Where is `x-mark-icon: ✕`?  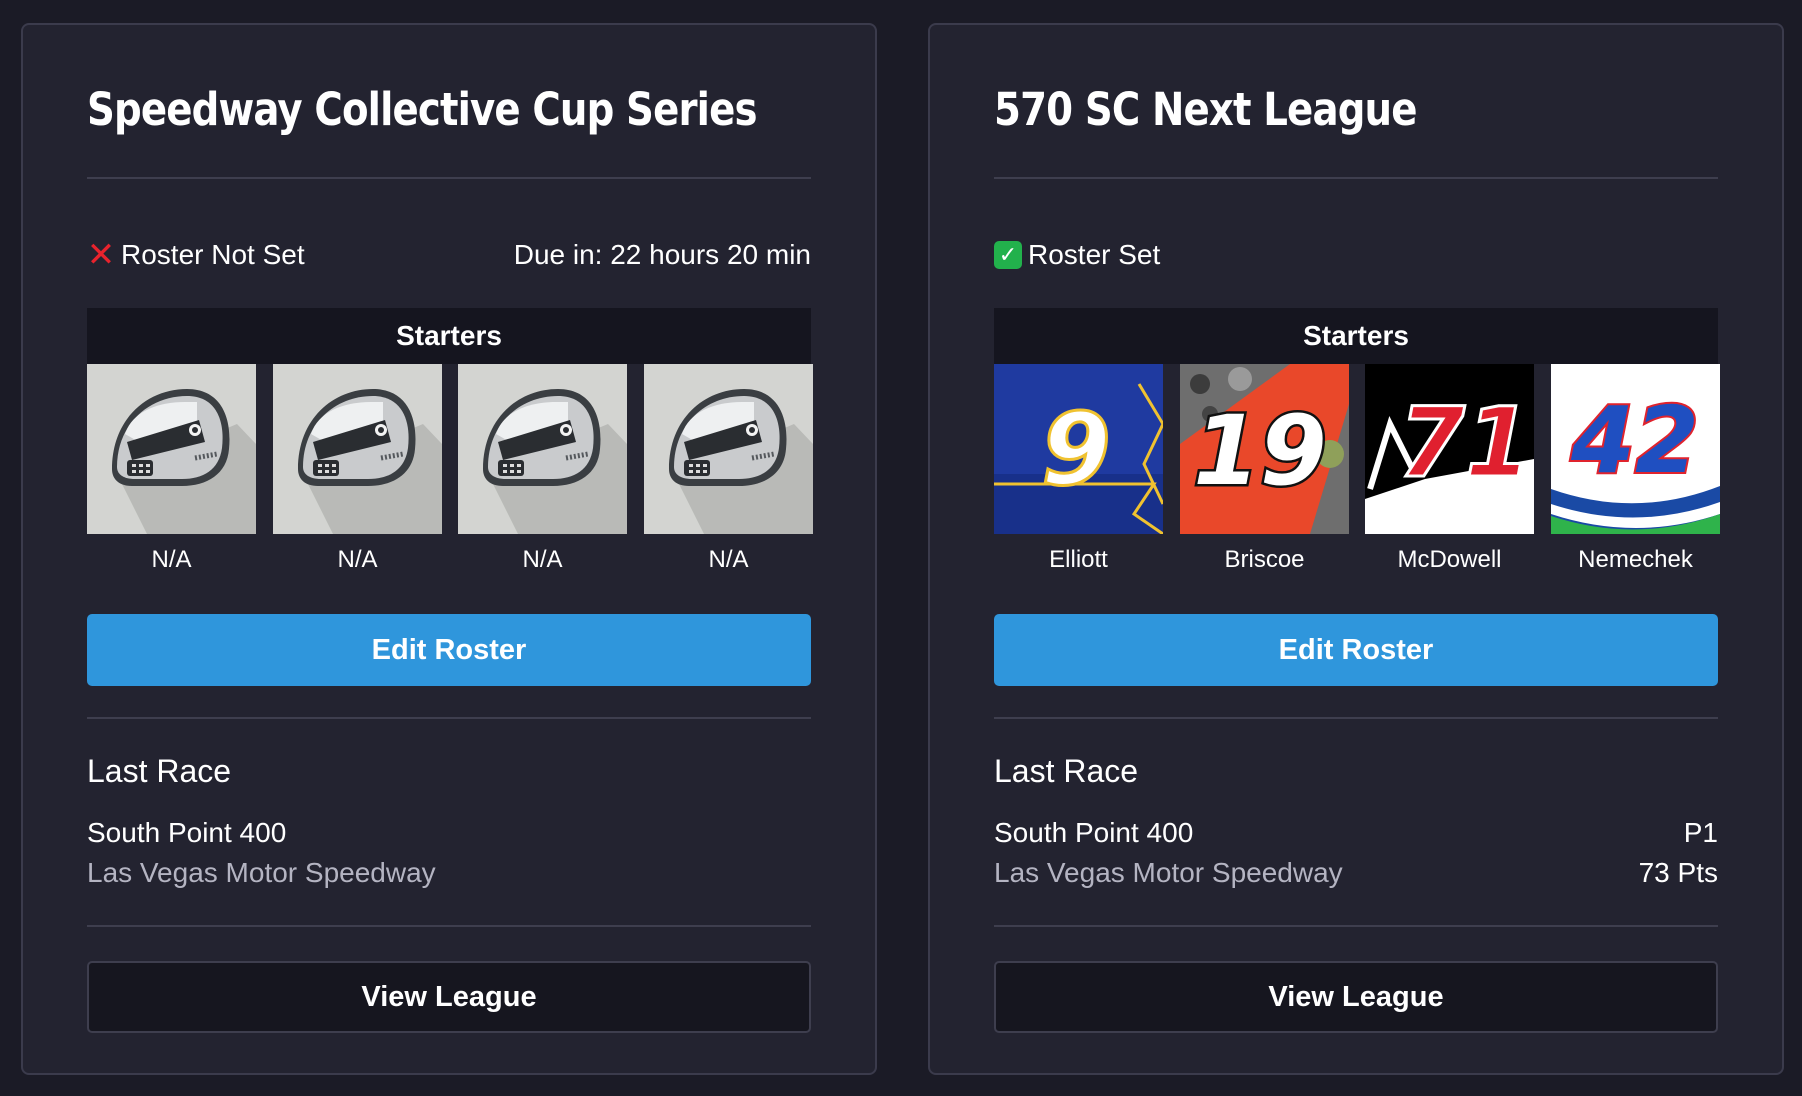 x-mark-icon: ✕ is located at coordinates (101, 255).